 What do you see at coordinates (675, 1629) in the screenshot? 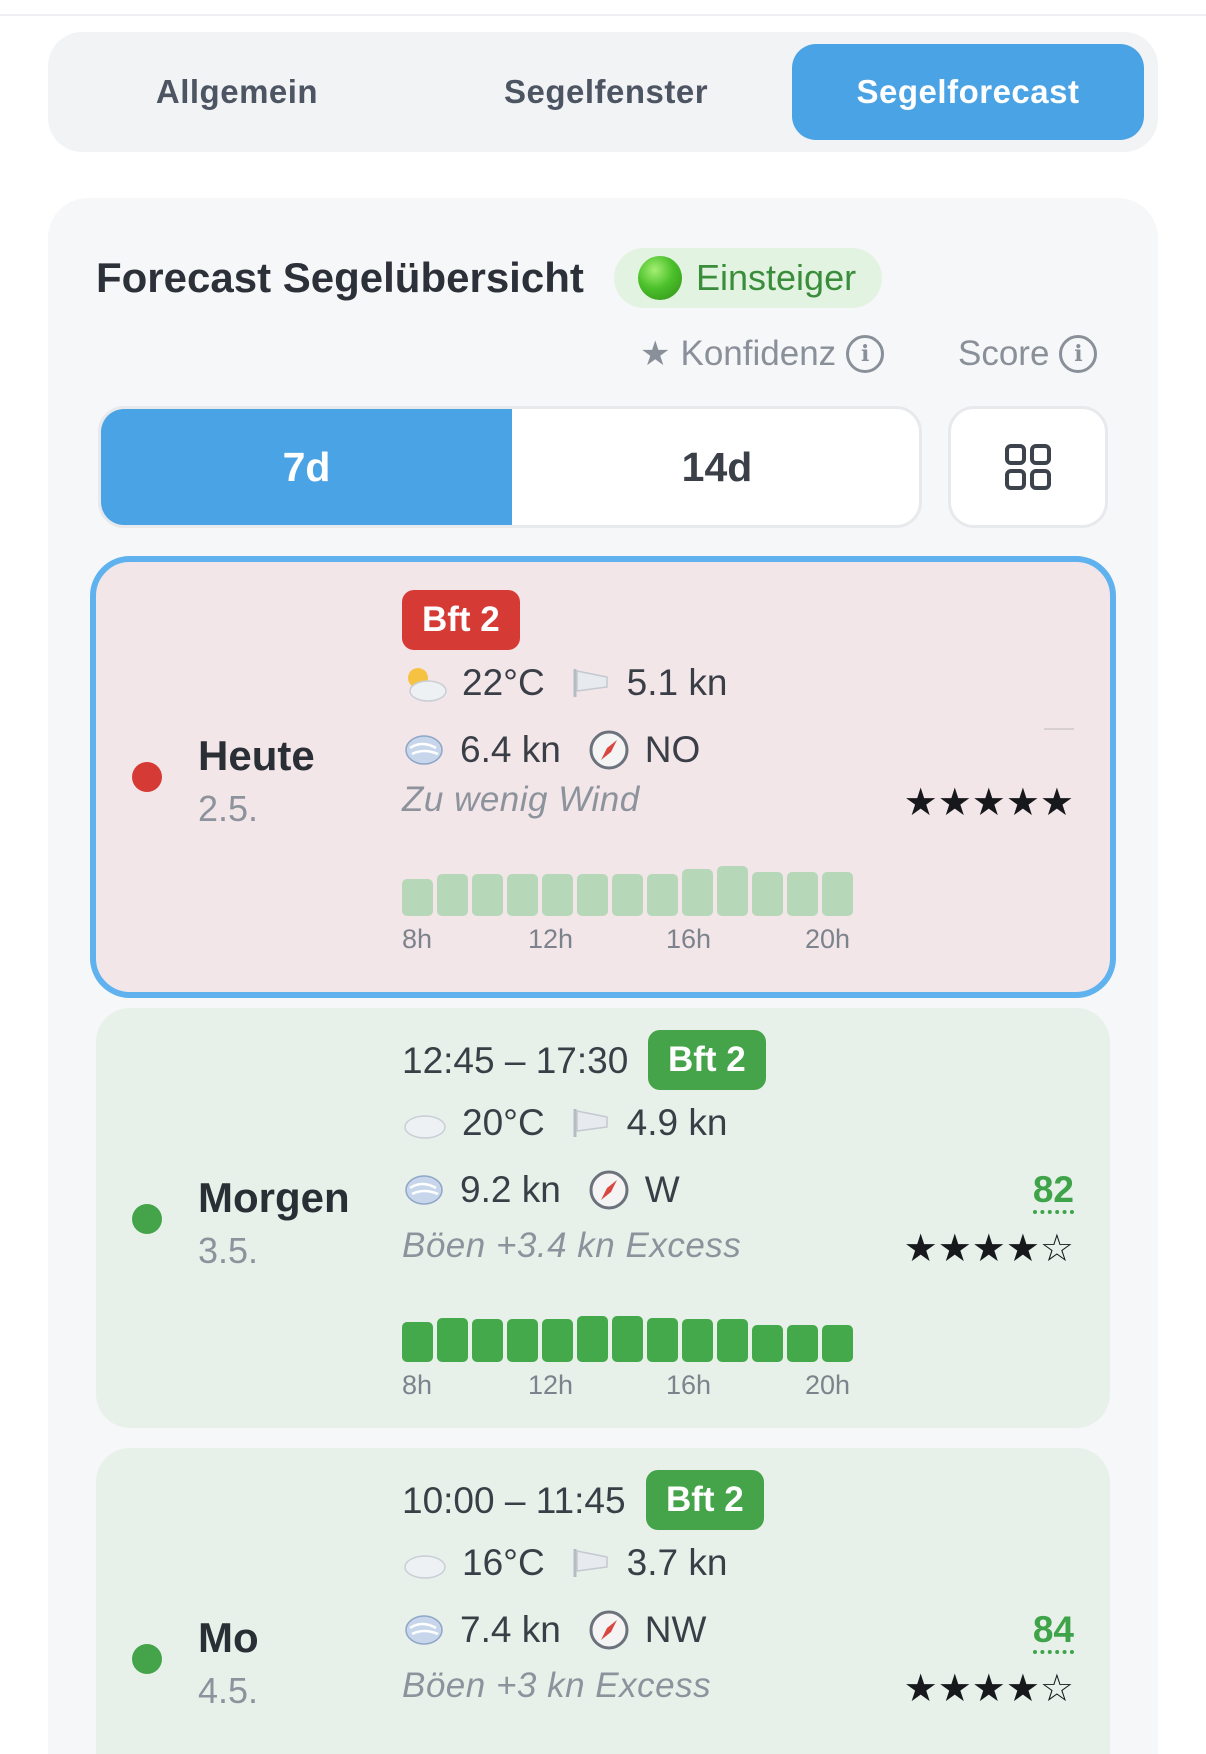
I see `wind-direction: NW` at bounding box center [675, 1629].